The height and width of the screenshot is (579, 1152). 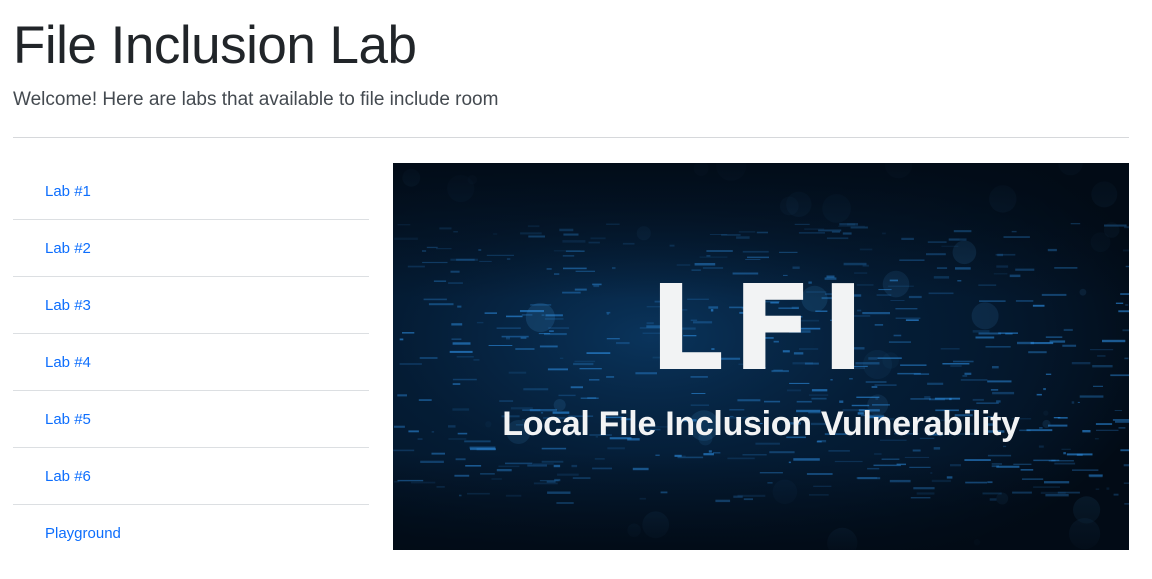 I want to click on page-title: File Inclusion Lab, so click(x=215, y=45).